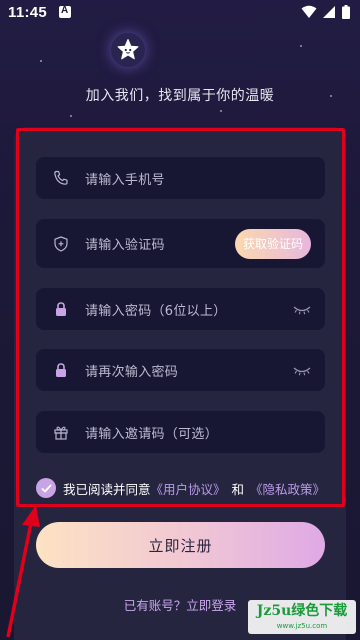  Describe the element at coordinates (302, 626) in the screenshot. I see `watermark-url: www.jz5u.com` at that location.